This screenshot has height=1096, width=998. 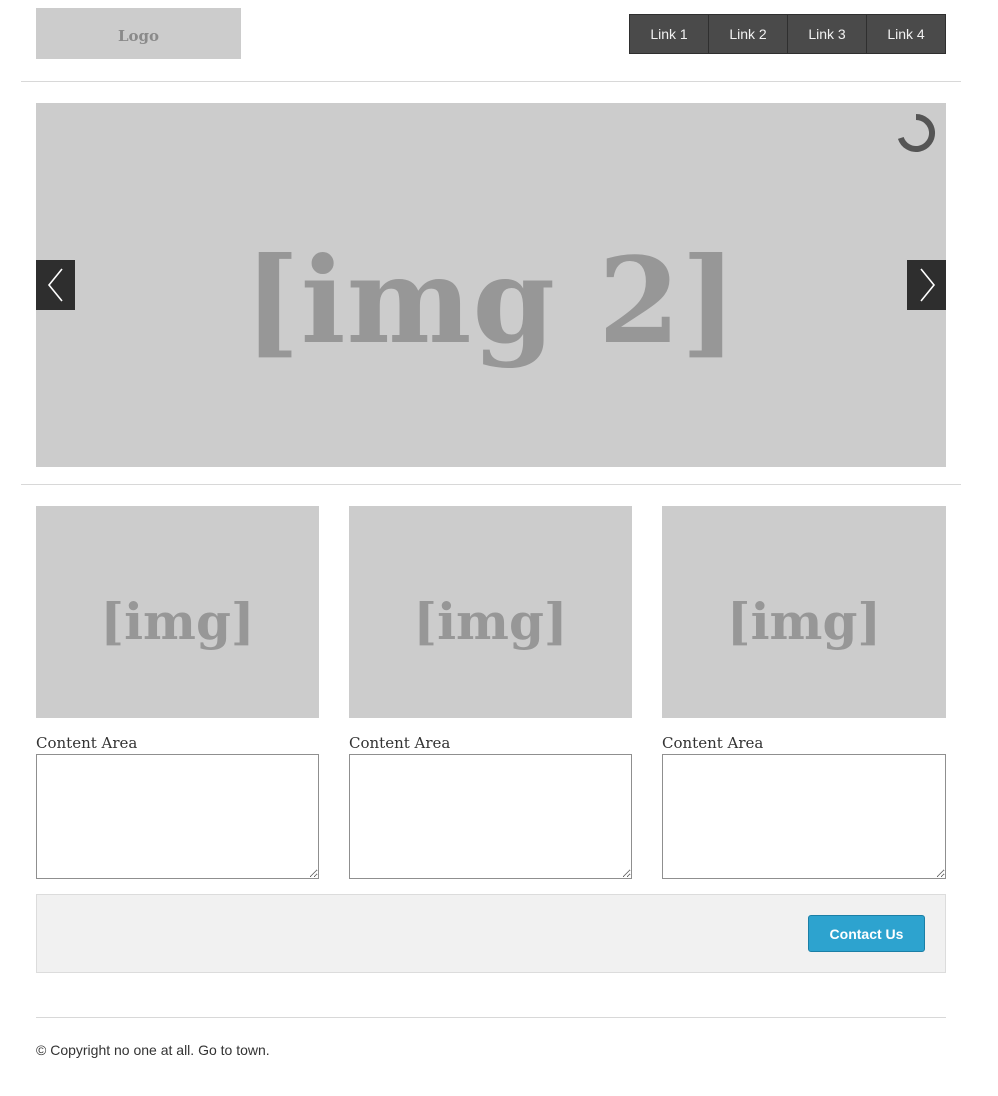 I want to click on chevron-right-icon, so click(x=927, y=285).